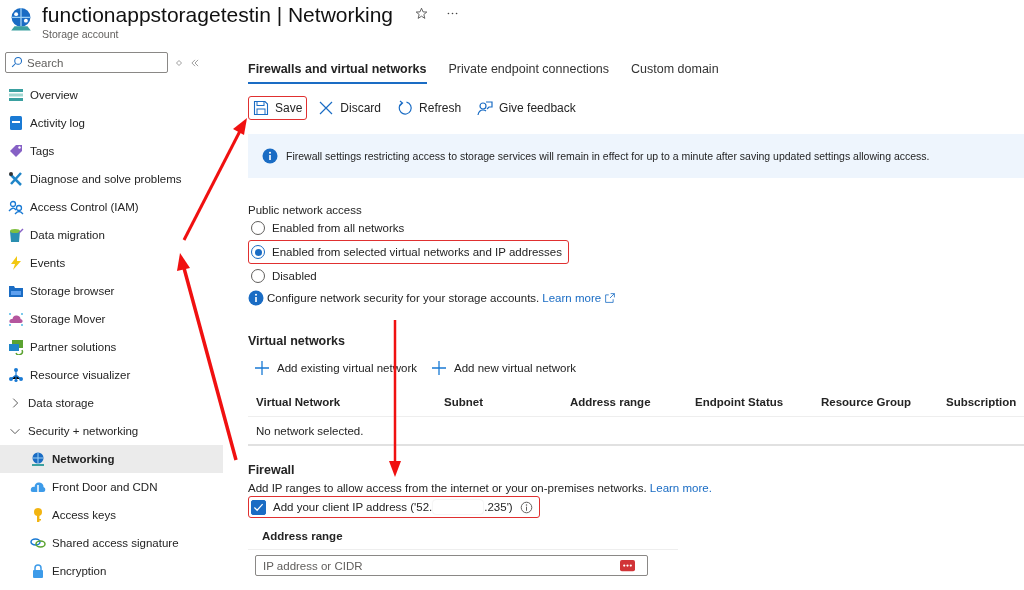 The width and height of the screenshot is (1024, 590). Describe the element at coordinates (111, 515) in the screenshot. I see `sidebar-item: Access keys` at that location.